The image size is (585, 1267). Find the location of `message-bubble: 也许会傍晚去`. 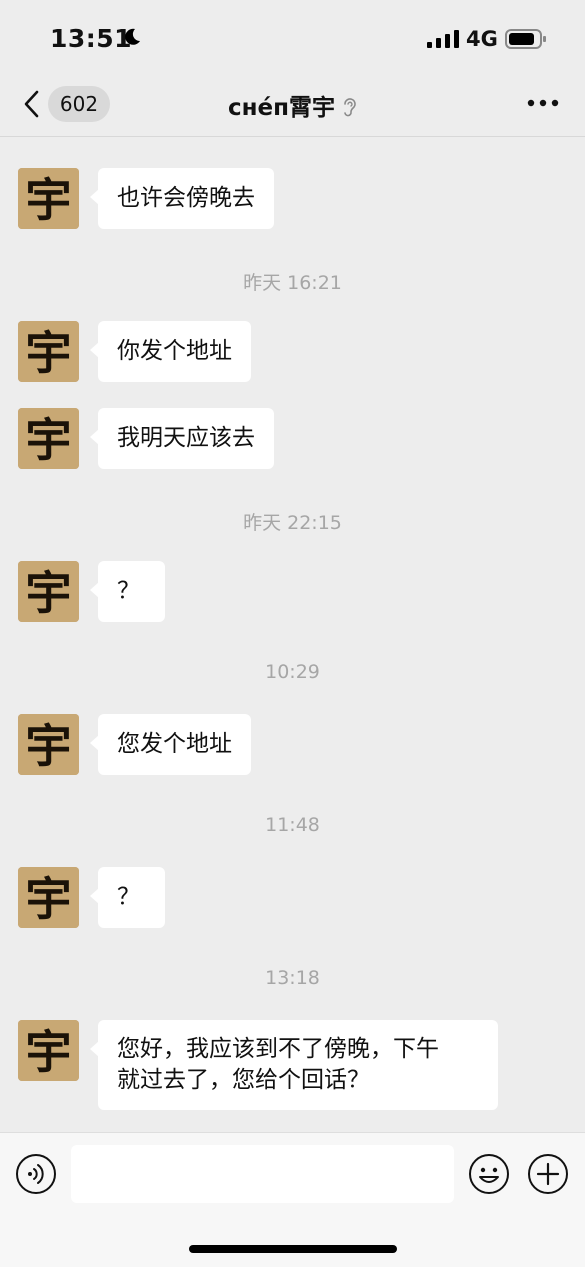

message-bubble: 也许会傍晚去 is located at coordinates (182, 198).